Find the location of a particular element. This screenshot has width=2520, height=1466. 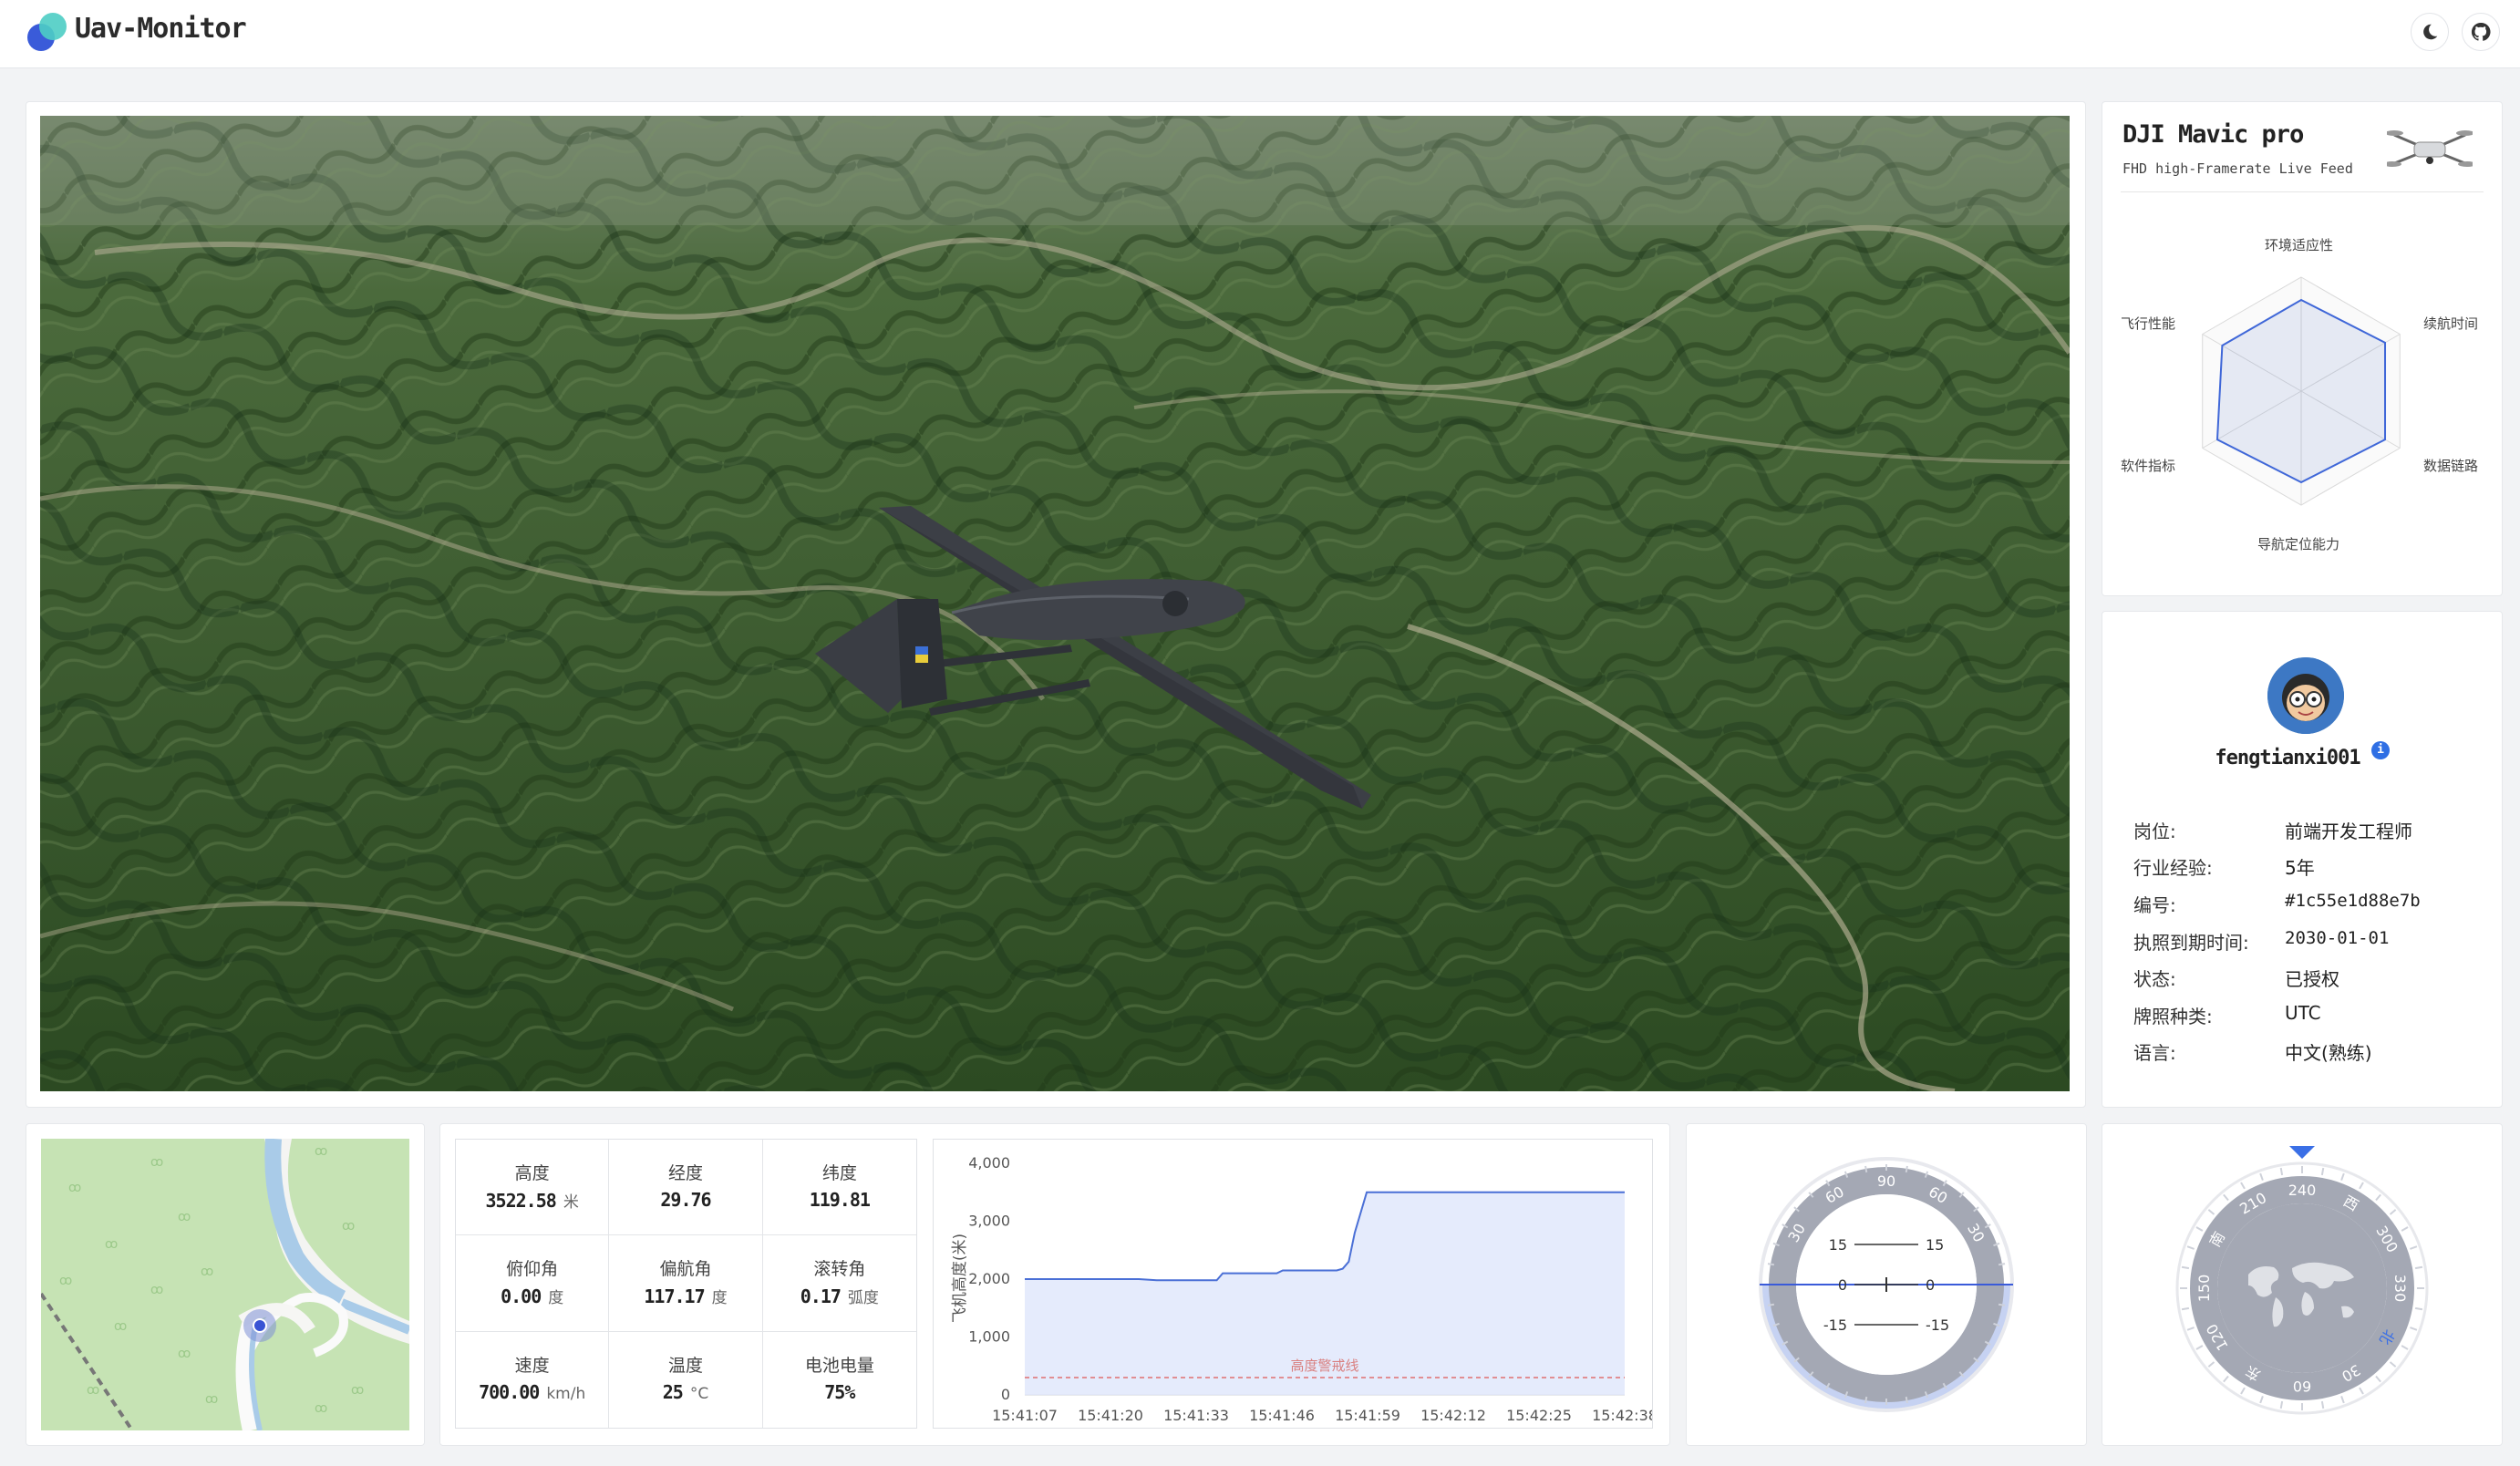

info-value: 已授权 is located at coordinates (2312, 979).